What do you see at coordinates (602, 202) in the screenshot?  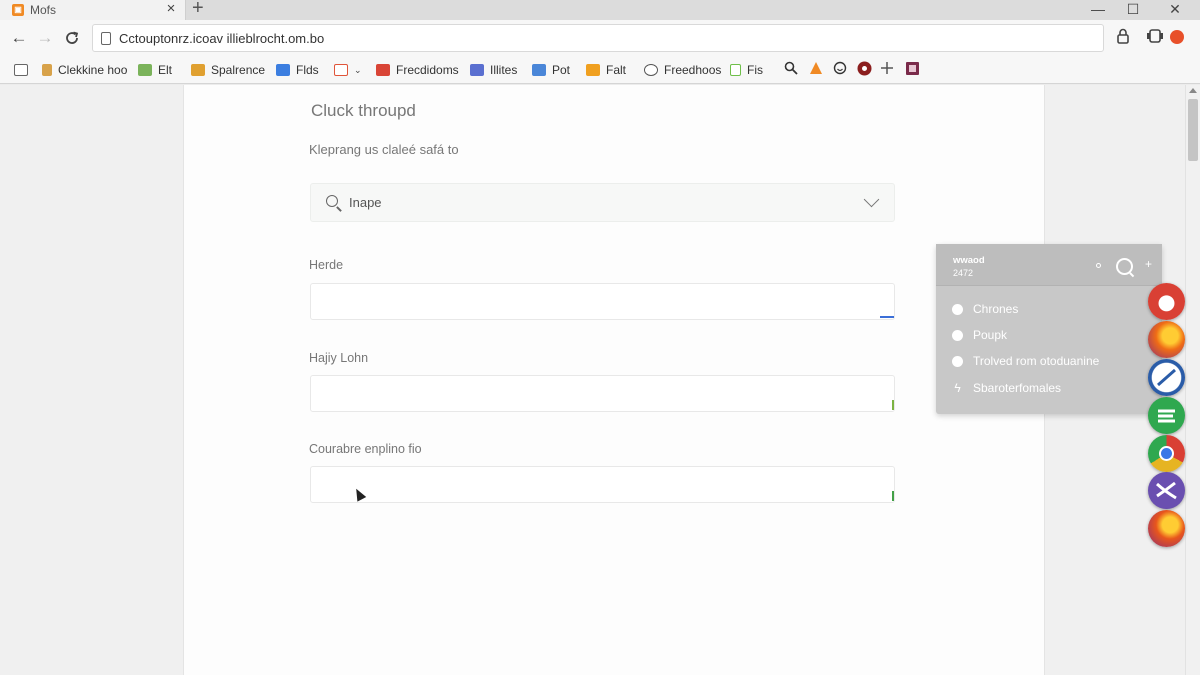 I see `search-select: Inape` at bounding box center [602, 202].